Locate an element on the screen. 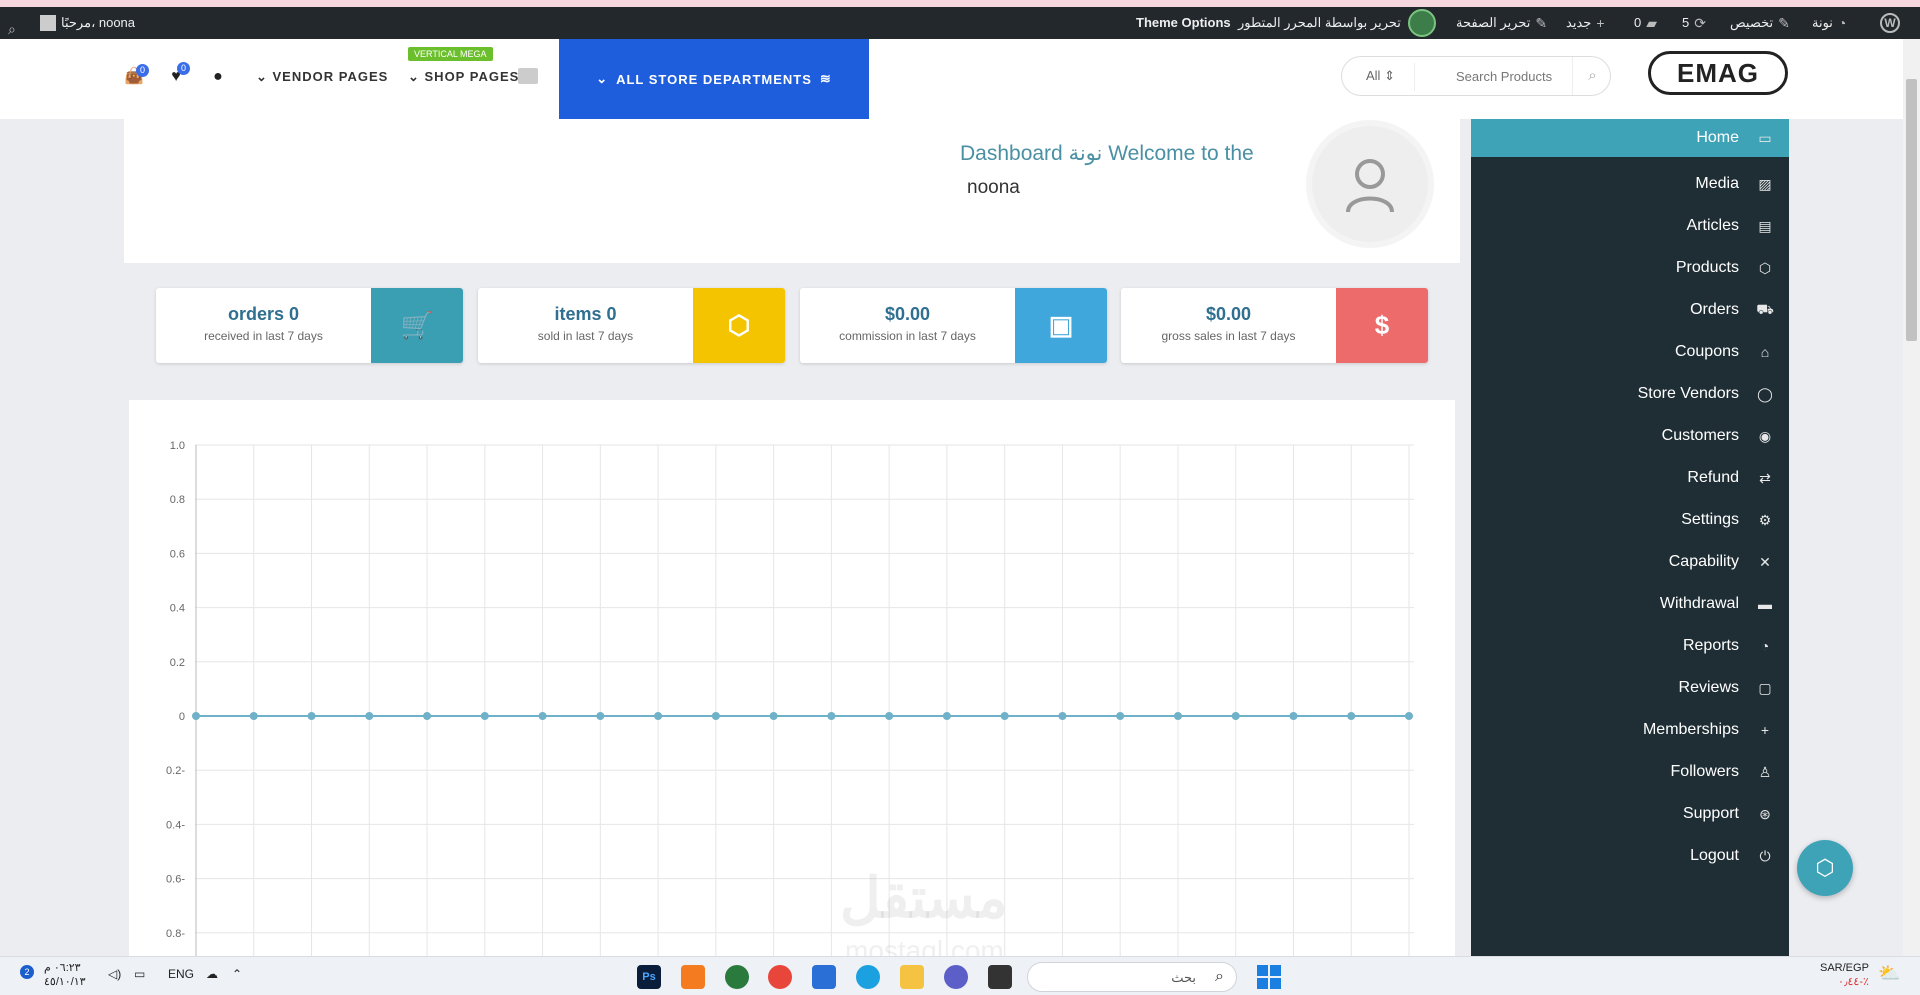 The height and width of the screenshot is (995, 1920). sidebar-item-home: Home ▭ is located at coordinates (1630, 138).